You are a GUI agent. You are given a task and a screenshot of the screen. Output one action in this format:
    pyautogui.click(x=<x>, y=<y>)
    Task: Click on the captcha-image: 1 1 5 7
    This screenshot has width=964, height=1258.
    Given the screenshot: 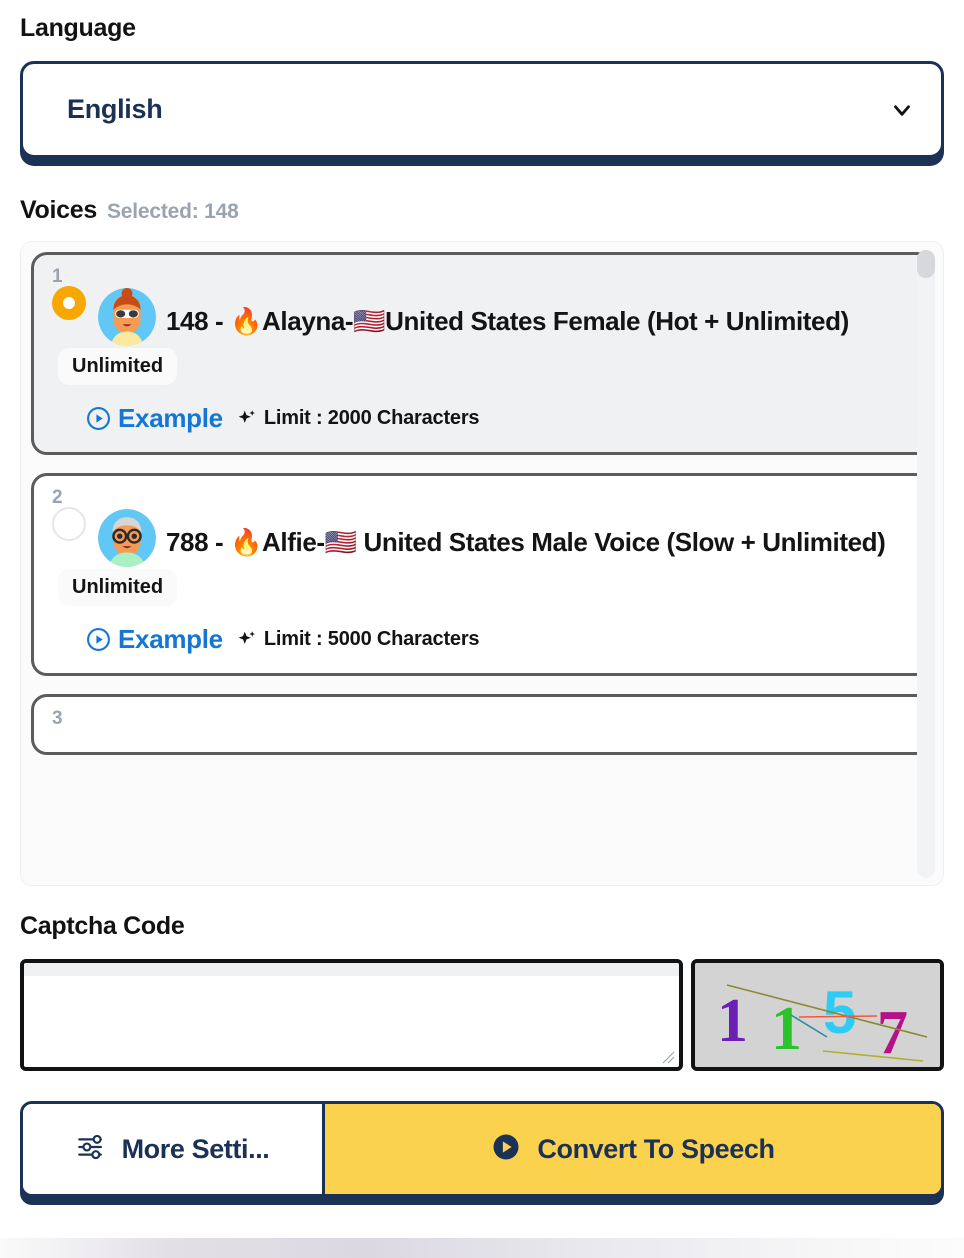 What is the action you would take?
    pyautogui.click(x=817, y=1015)
    